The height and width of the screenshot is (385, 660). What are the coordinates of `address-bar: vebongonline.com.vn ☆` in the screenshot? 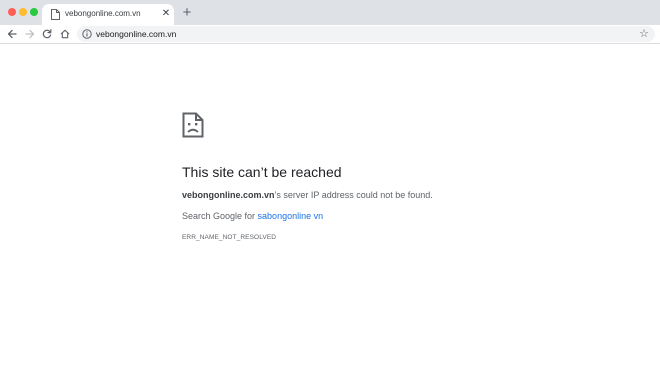 It's located at (366, 34).